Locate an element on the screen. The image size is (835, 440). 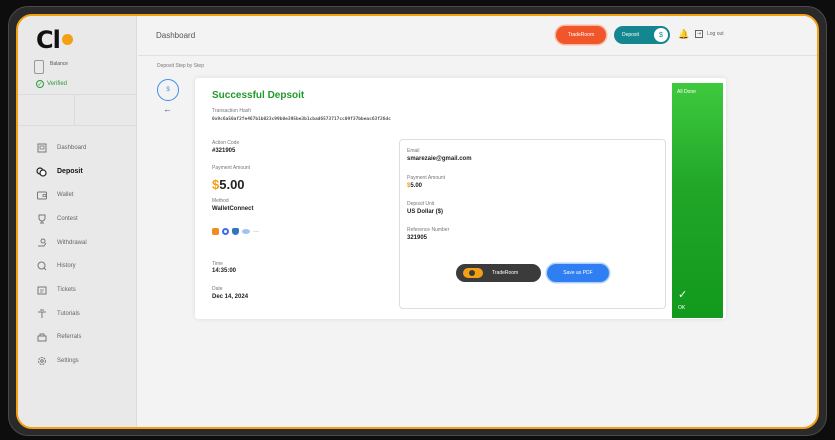
page-title: Dashboard is located at coordinates (176, 35).